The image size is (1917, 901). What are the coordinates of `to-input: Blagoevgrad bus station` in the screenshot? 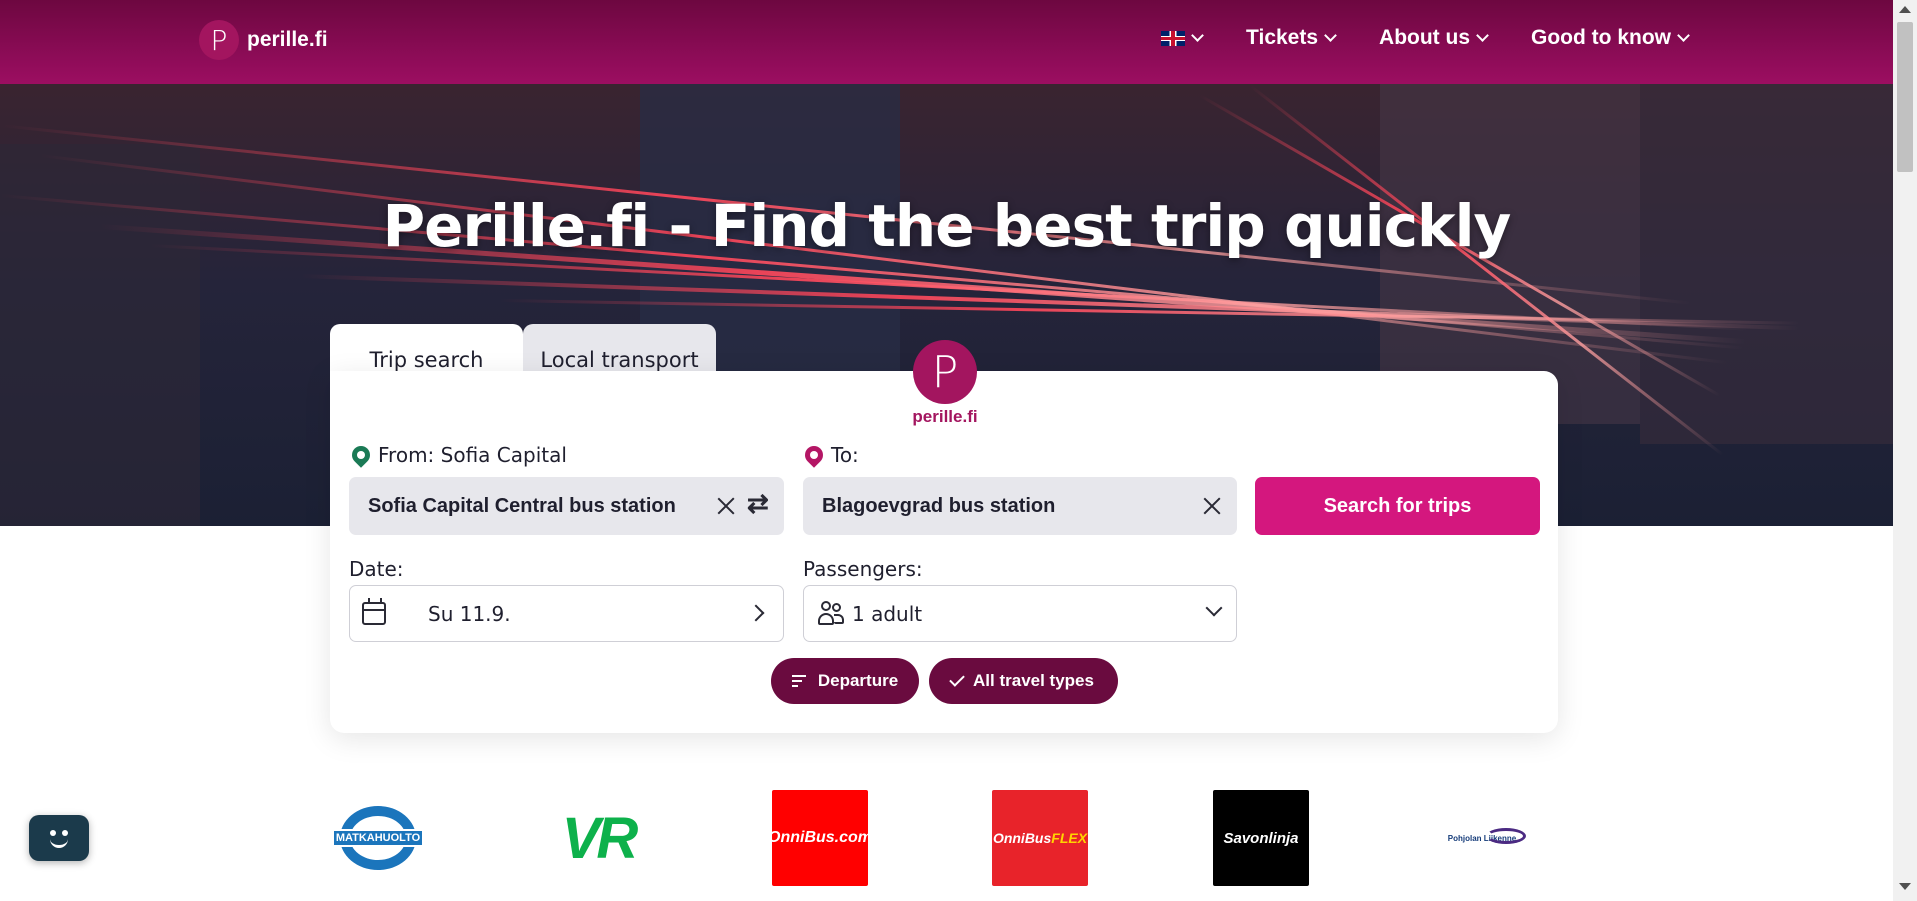 It's located at (1020, 506).